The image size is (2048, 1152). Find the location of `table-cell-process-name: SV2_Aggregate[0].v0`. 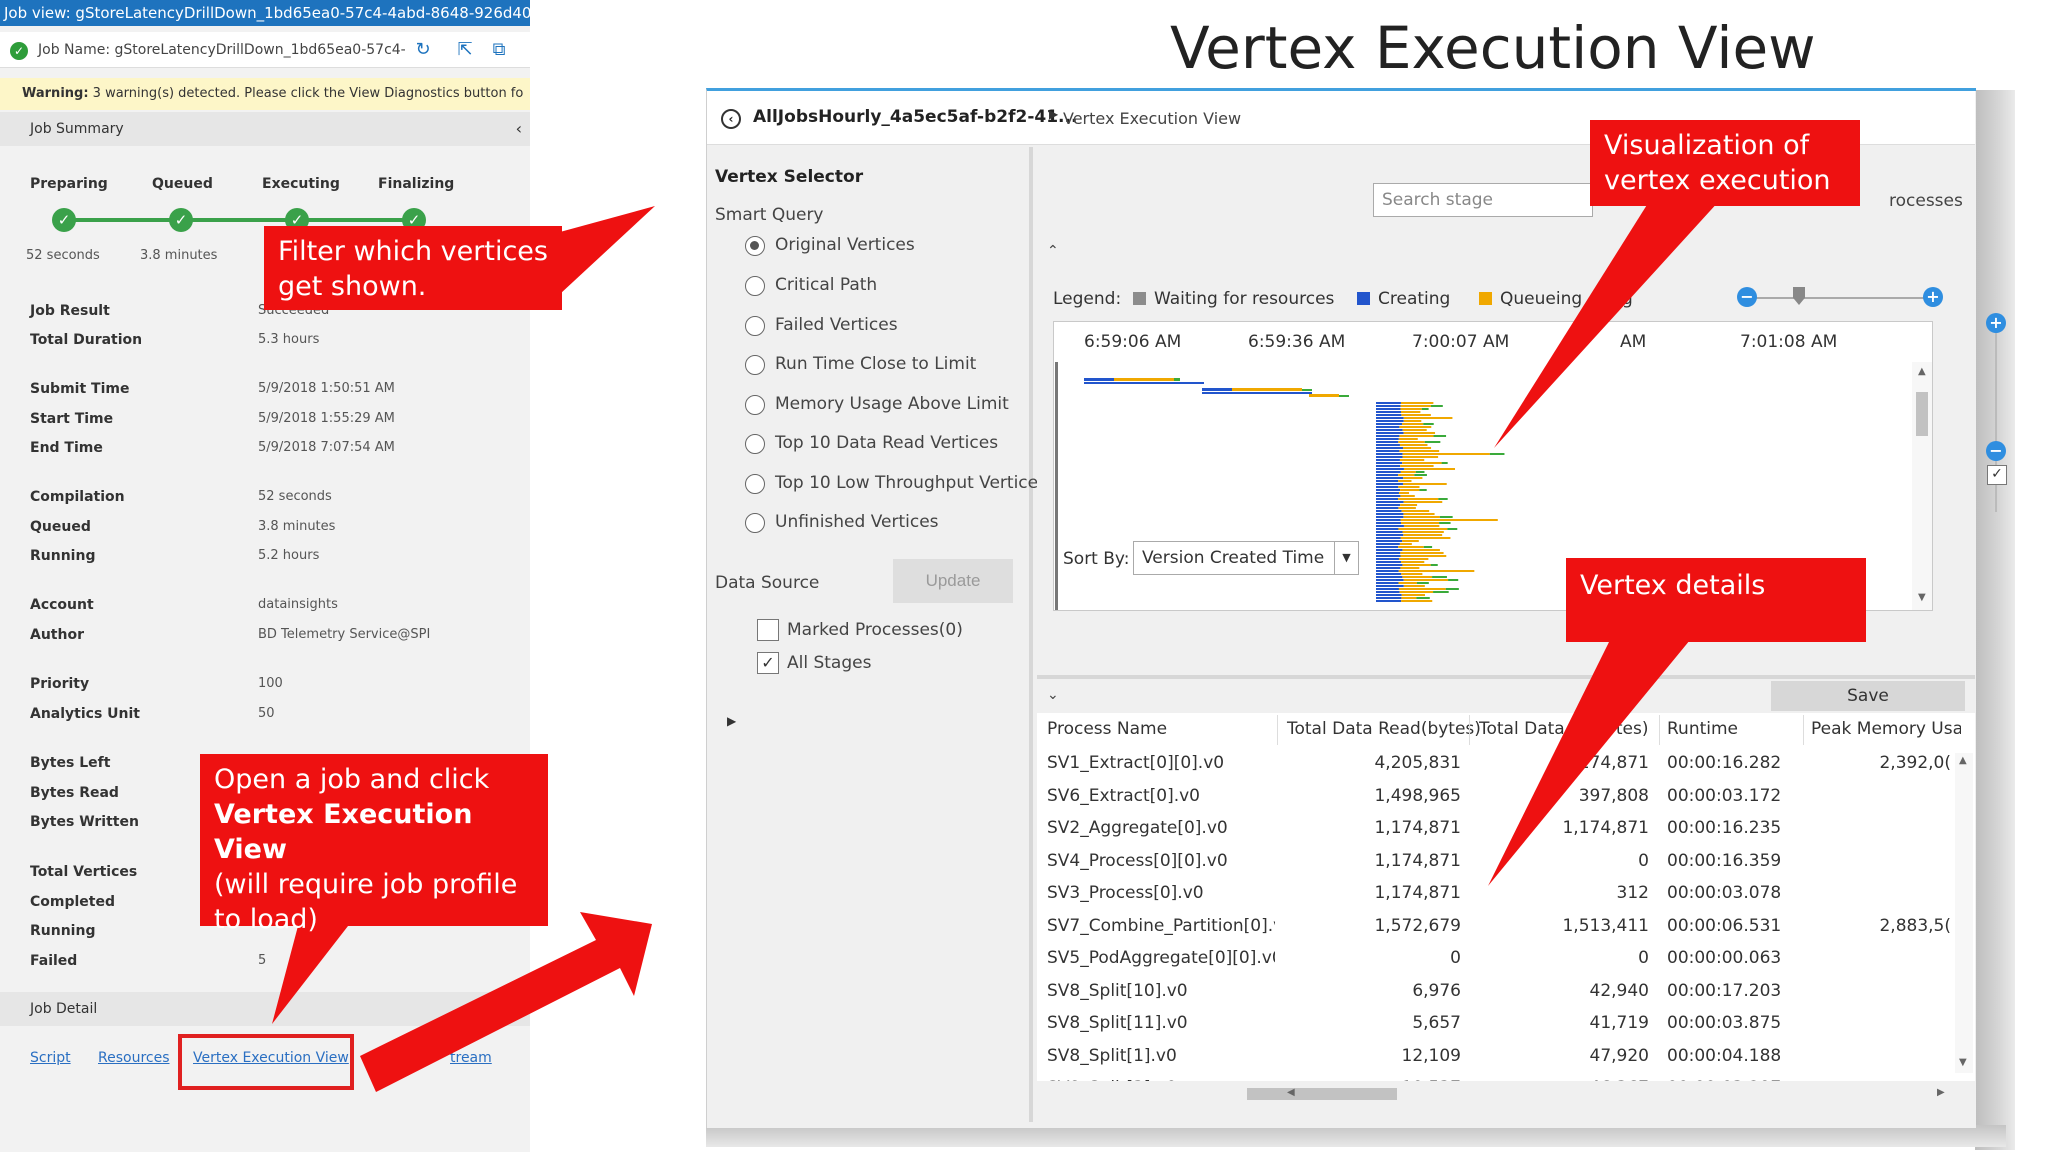

table-cell-process-name: SV2_Aggregate[0].v0 is located at coordinates (1161, 828).